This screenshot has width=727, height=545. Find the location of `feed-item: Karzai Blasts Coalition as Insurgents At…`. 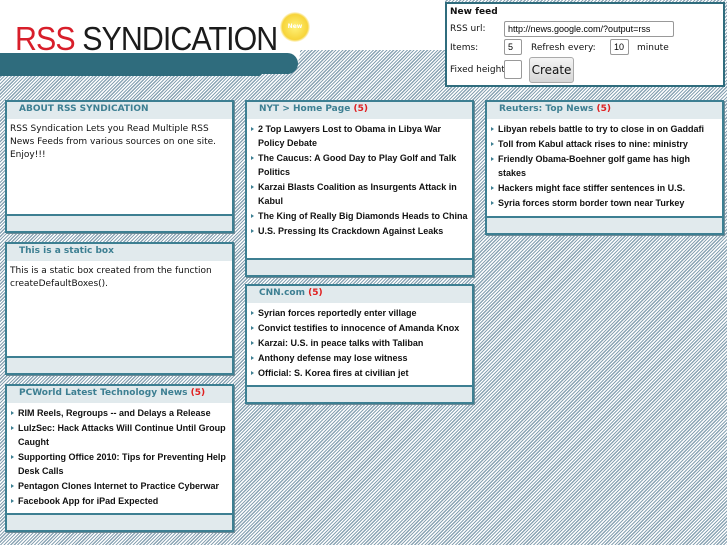

feed-item: Karzai Blasts Coalition as Insurgents At… is located at coordinates (359, 194).